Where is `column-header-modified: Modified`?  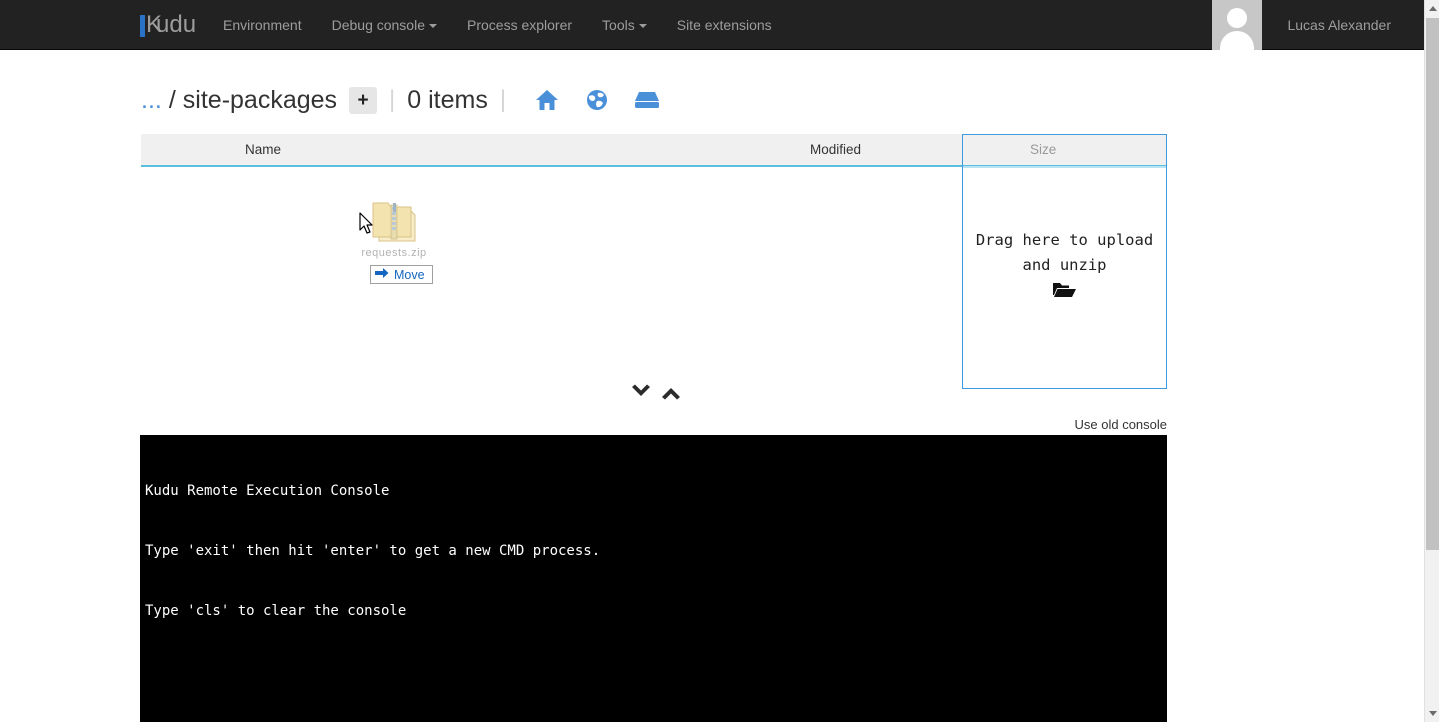
column-header-modified: Modified is located at coordinates (835, 149).